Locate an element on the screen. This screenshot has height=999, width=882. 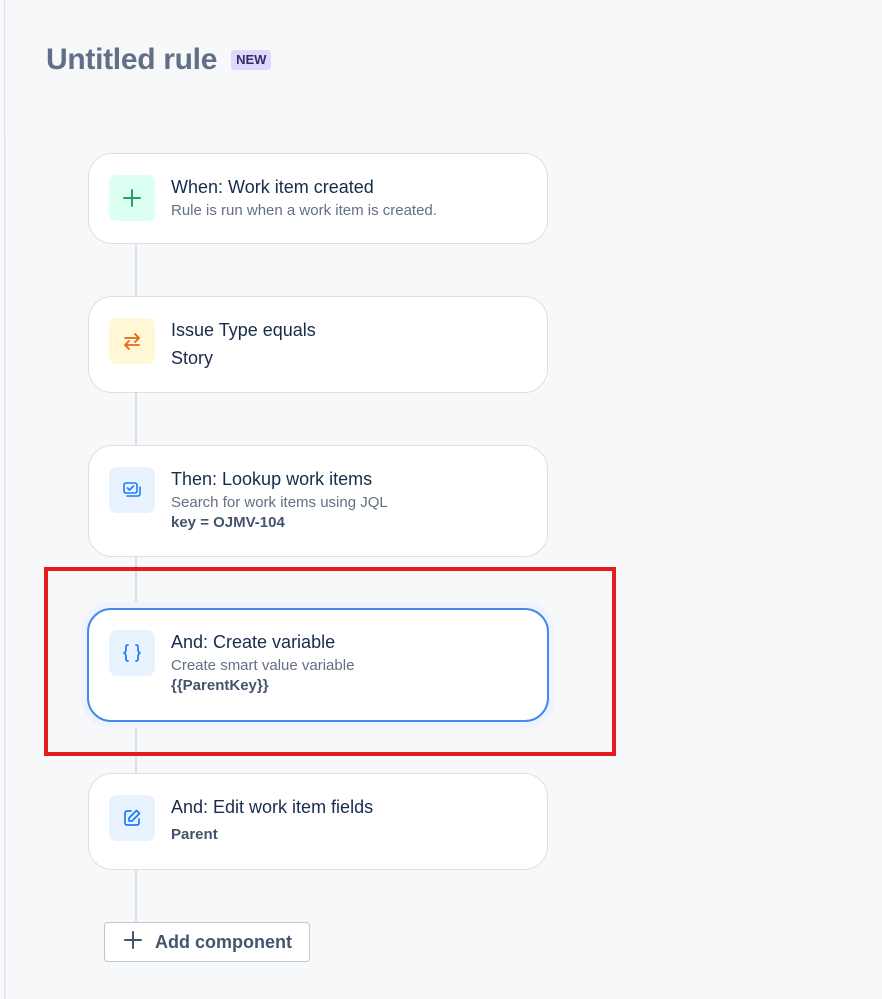
trigger-title: When: Work item created is located at coordinates (272, 187).